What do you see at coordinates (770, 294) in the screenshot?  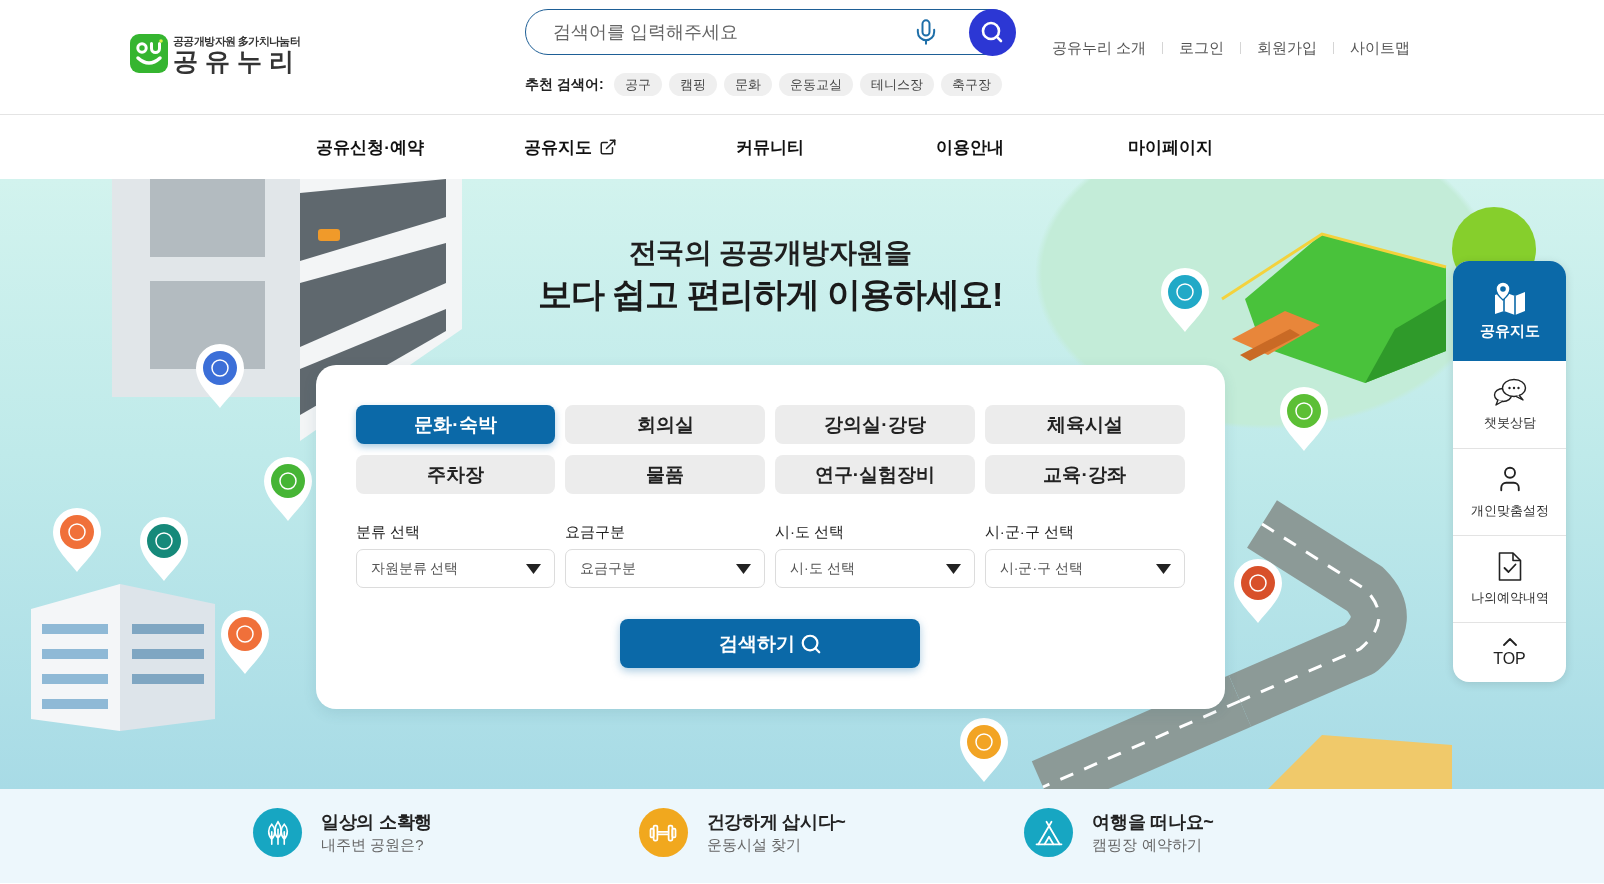 I see `hero-headline: 보다 쉽고 편리하게 이용하세요!` at bounding box center [770, 294].